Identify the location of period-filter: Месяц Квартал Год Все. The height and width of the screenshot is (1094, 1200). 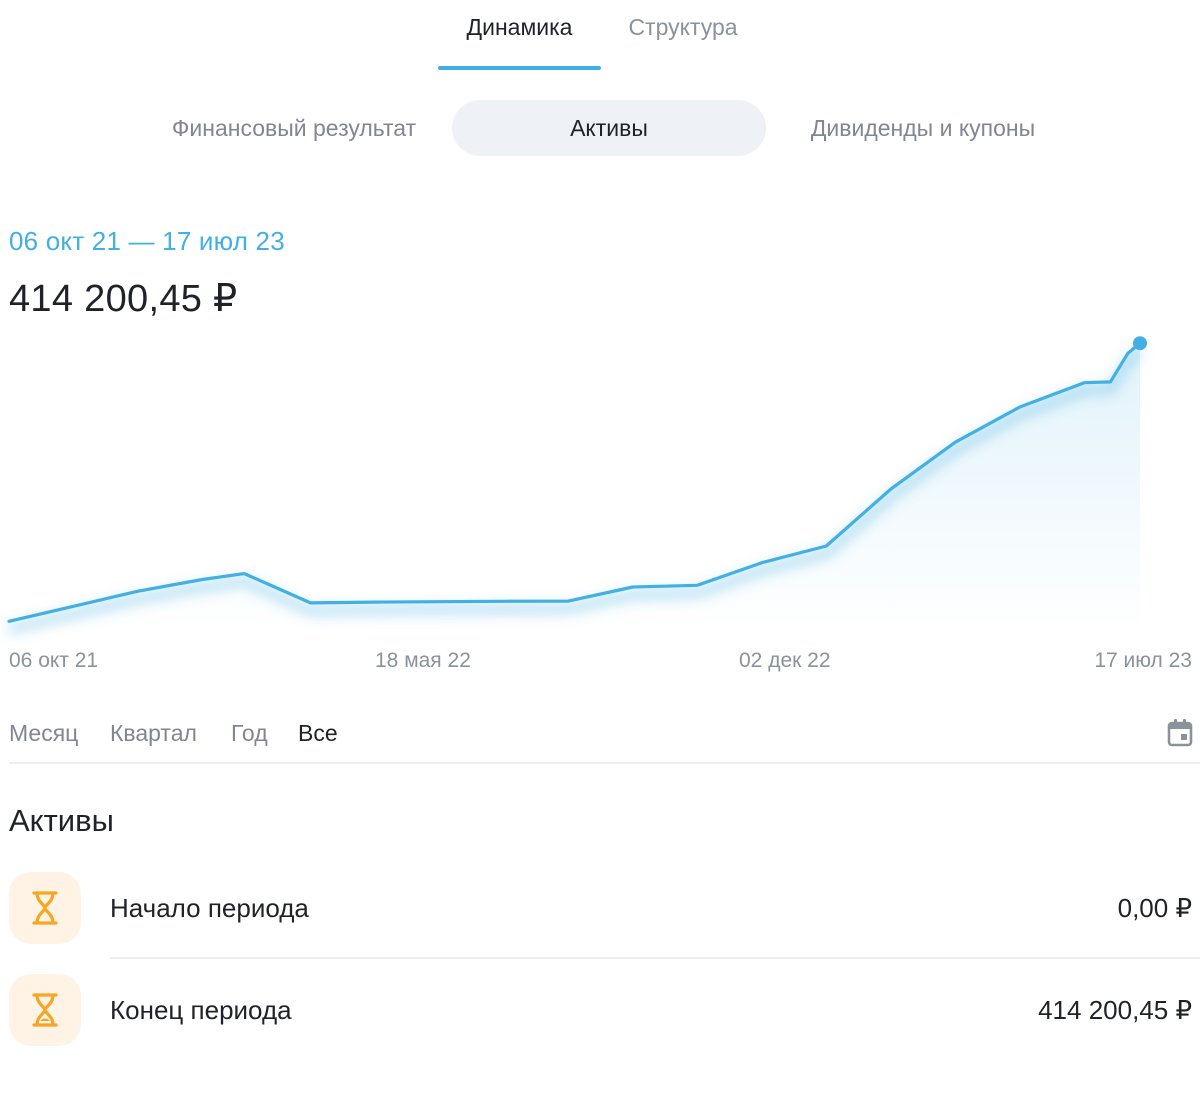
(600, 738).